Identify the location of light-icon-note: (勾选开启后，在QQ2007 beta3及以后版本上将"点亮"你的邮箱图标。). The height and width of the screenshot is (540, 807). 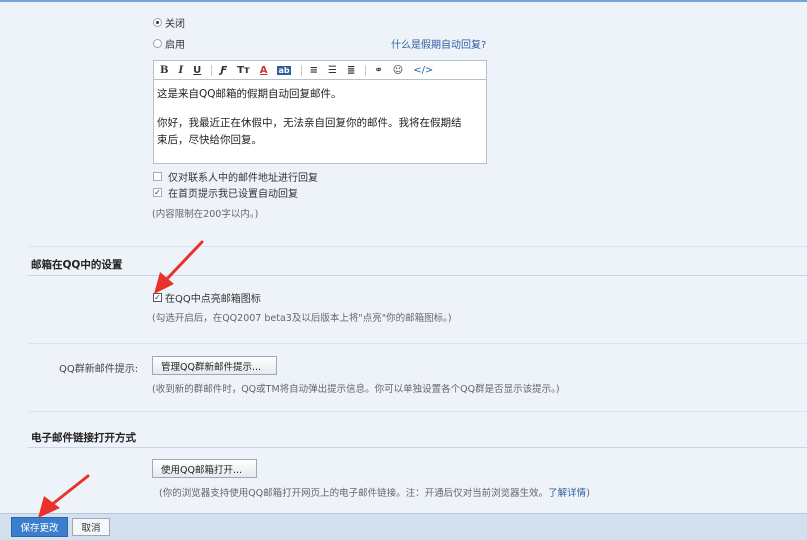
(302, 318).